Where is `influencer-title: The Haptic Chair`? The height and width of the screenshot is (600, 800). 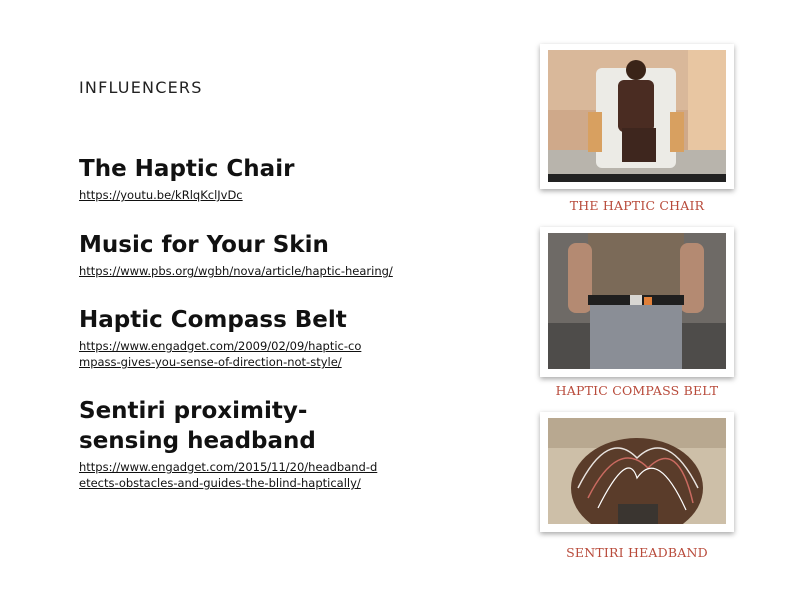
influencer-title: The Haptic Chair is located at coordinates (187, 169).